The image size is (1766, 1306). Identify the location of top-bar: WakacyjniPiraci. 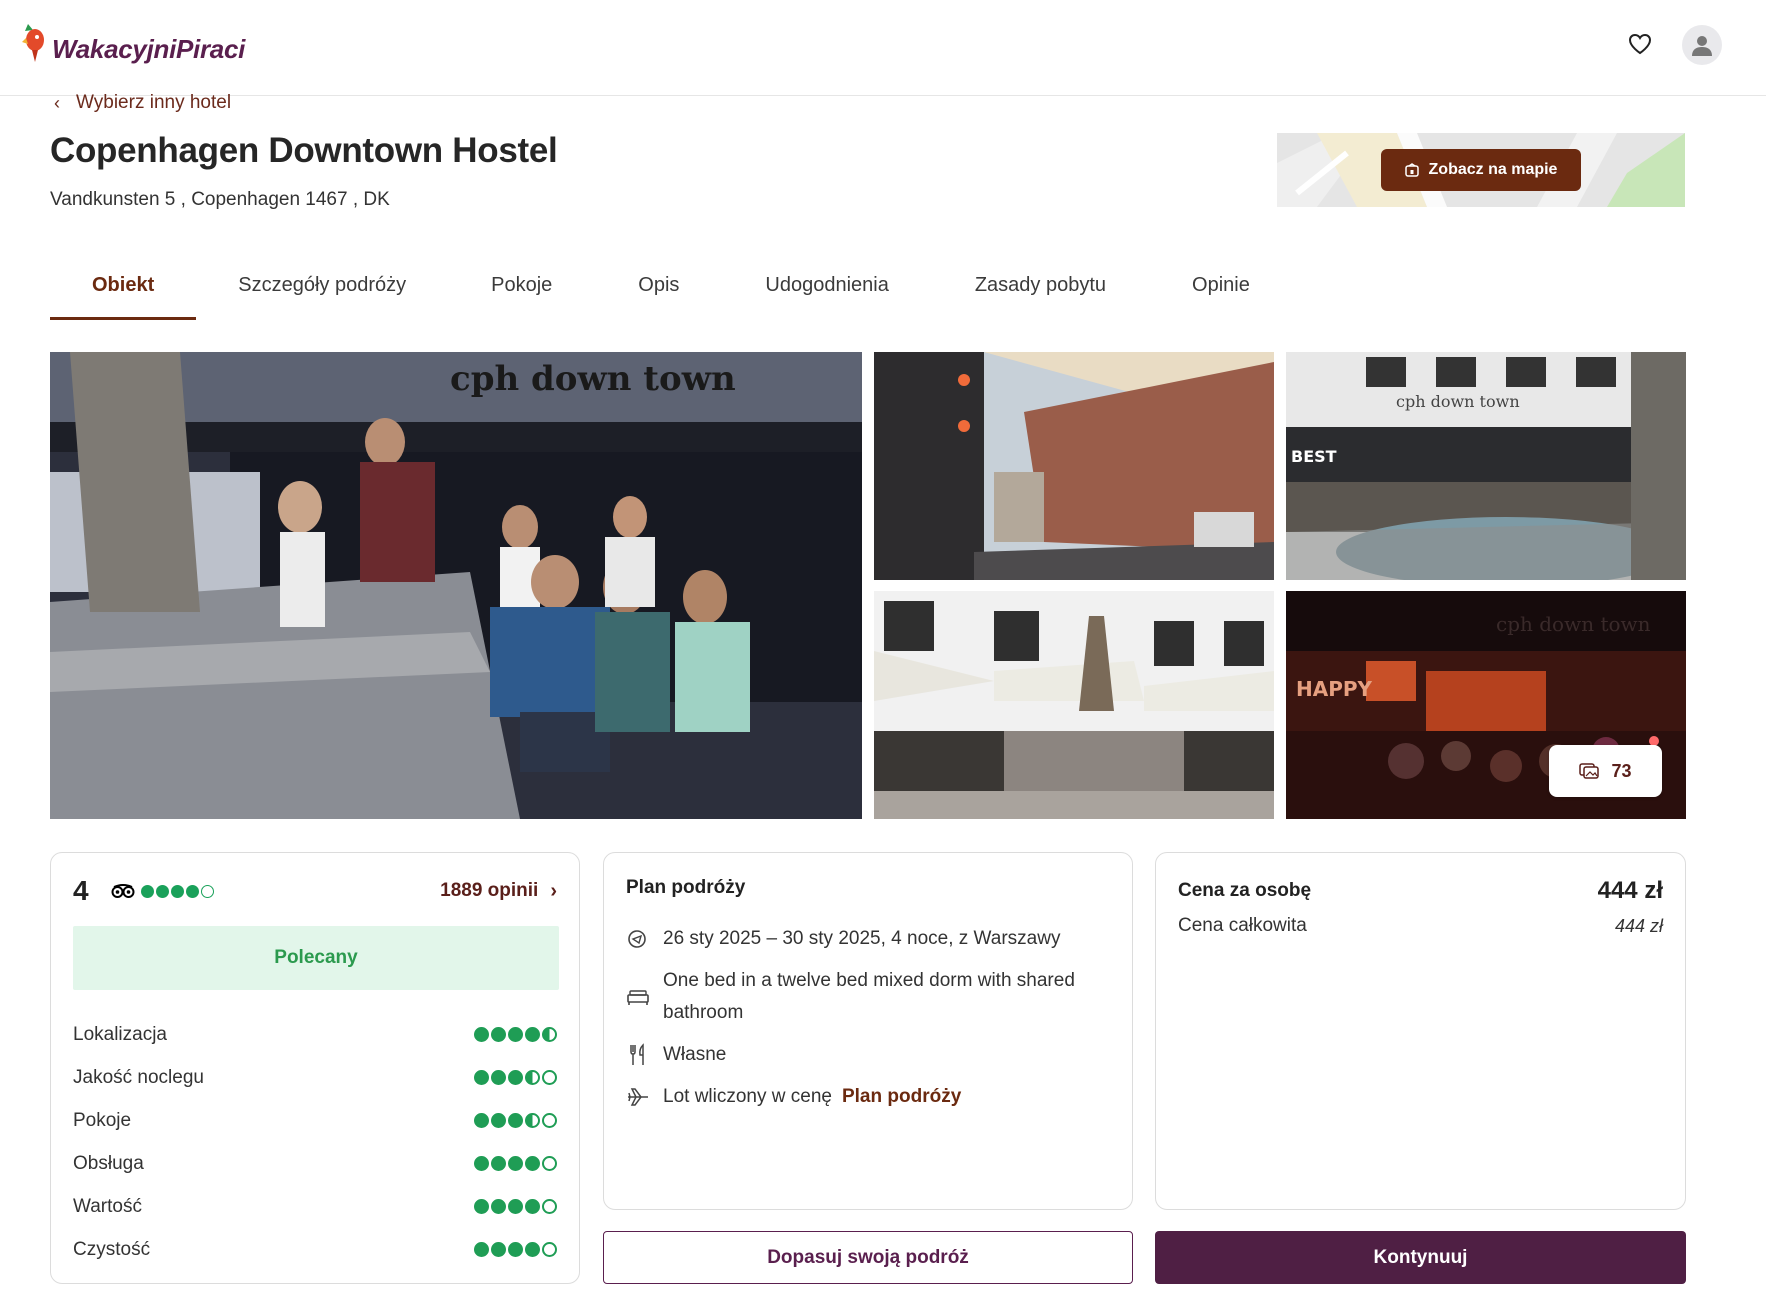
(883, 48).